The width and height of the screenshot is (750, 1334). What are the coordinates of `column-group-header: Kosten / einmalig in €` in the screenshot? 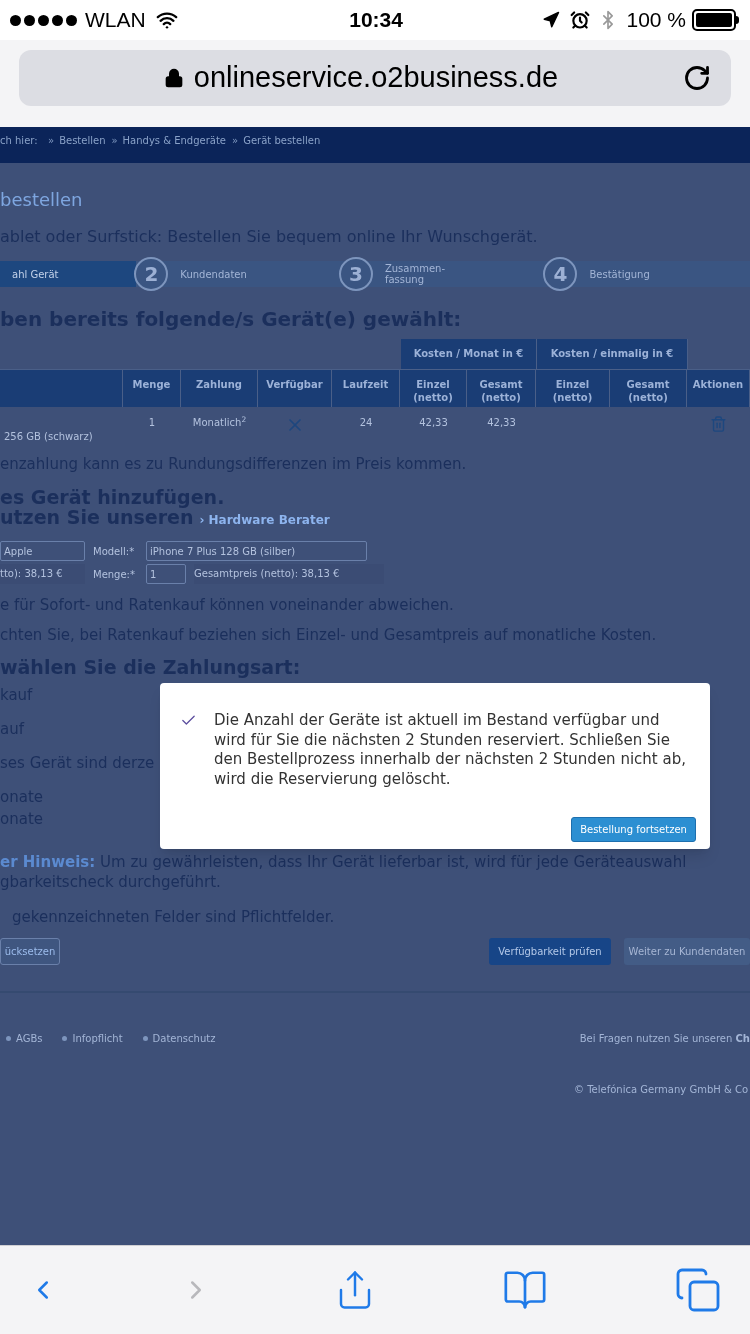 It's located at (612, 354).